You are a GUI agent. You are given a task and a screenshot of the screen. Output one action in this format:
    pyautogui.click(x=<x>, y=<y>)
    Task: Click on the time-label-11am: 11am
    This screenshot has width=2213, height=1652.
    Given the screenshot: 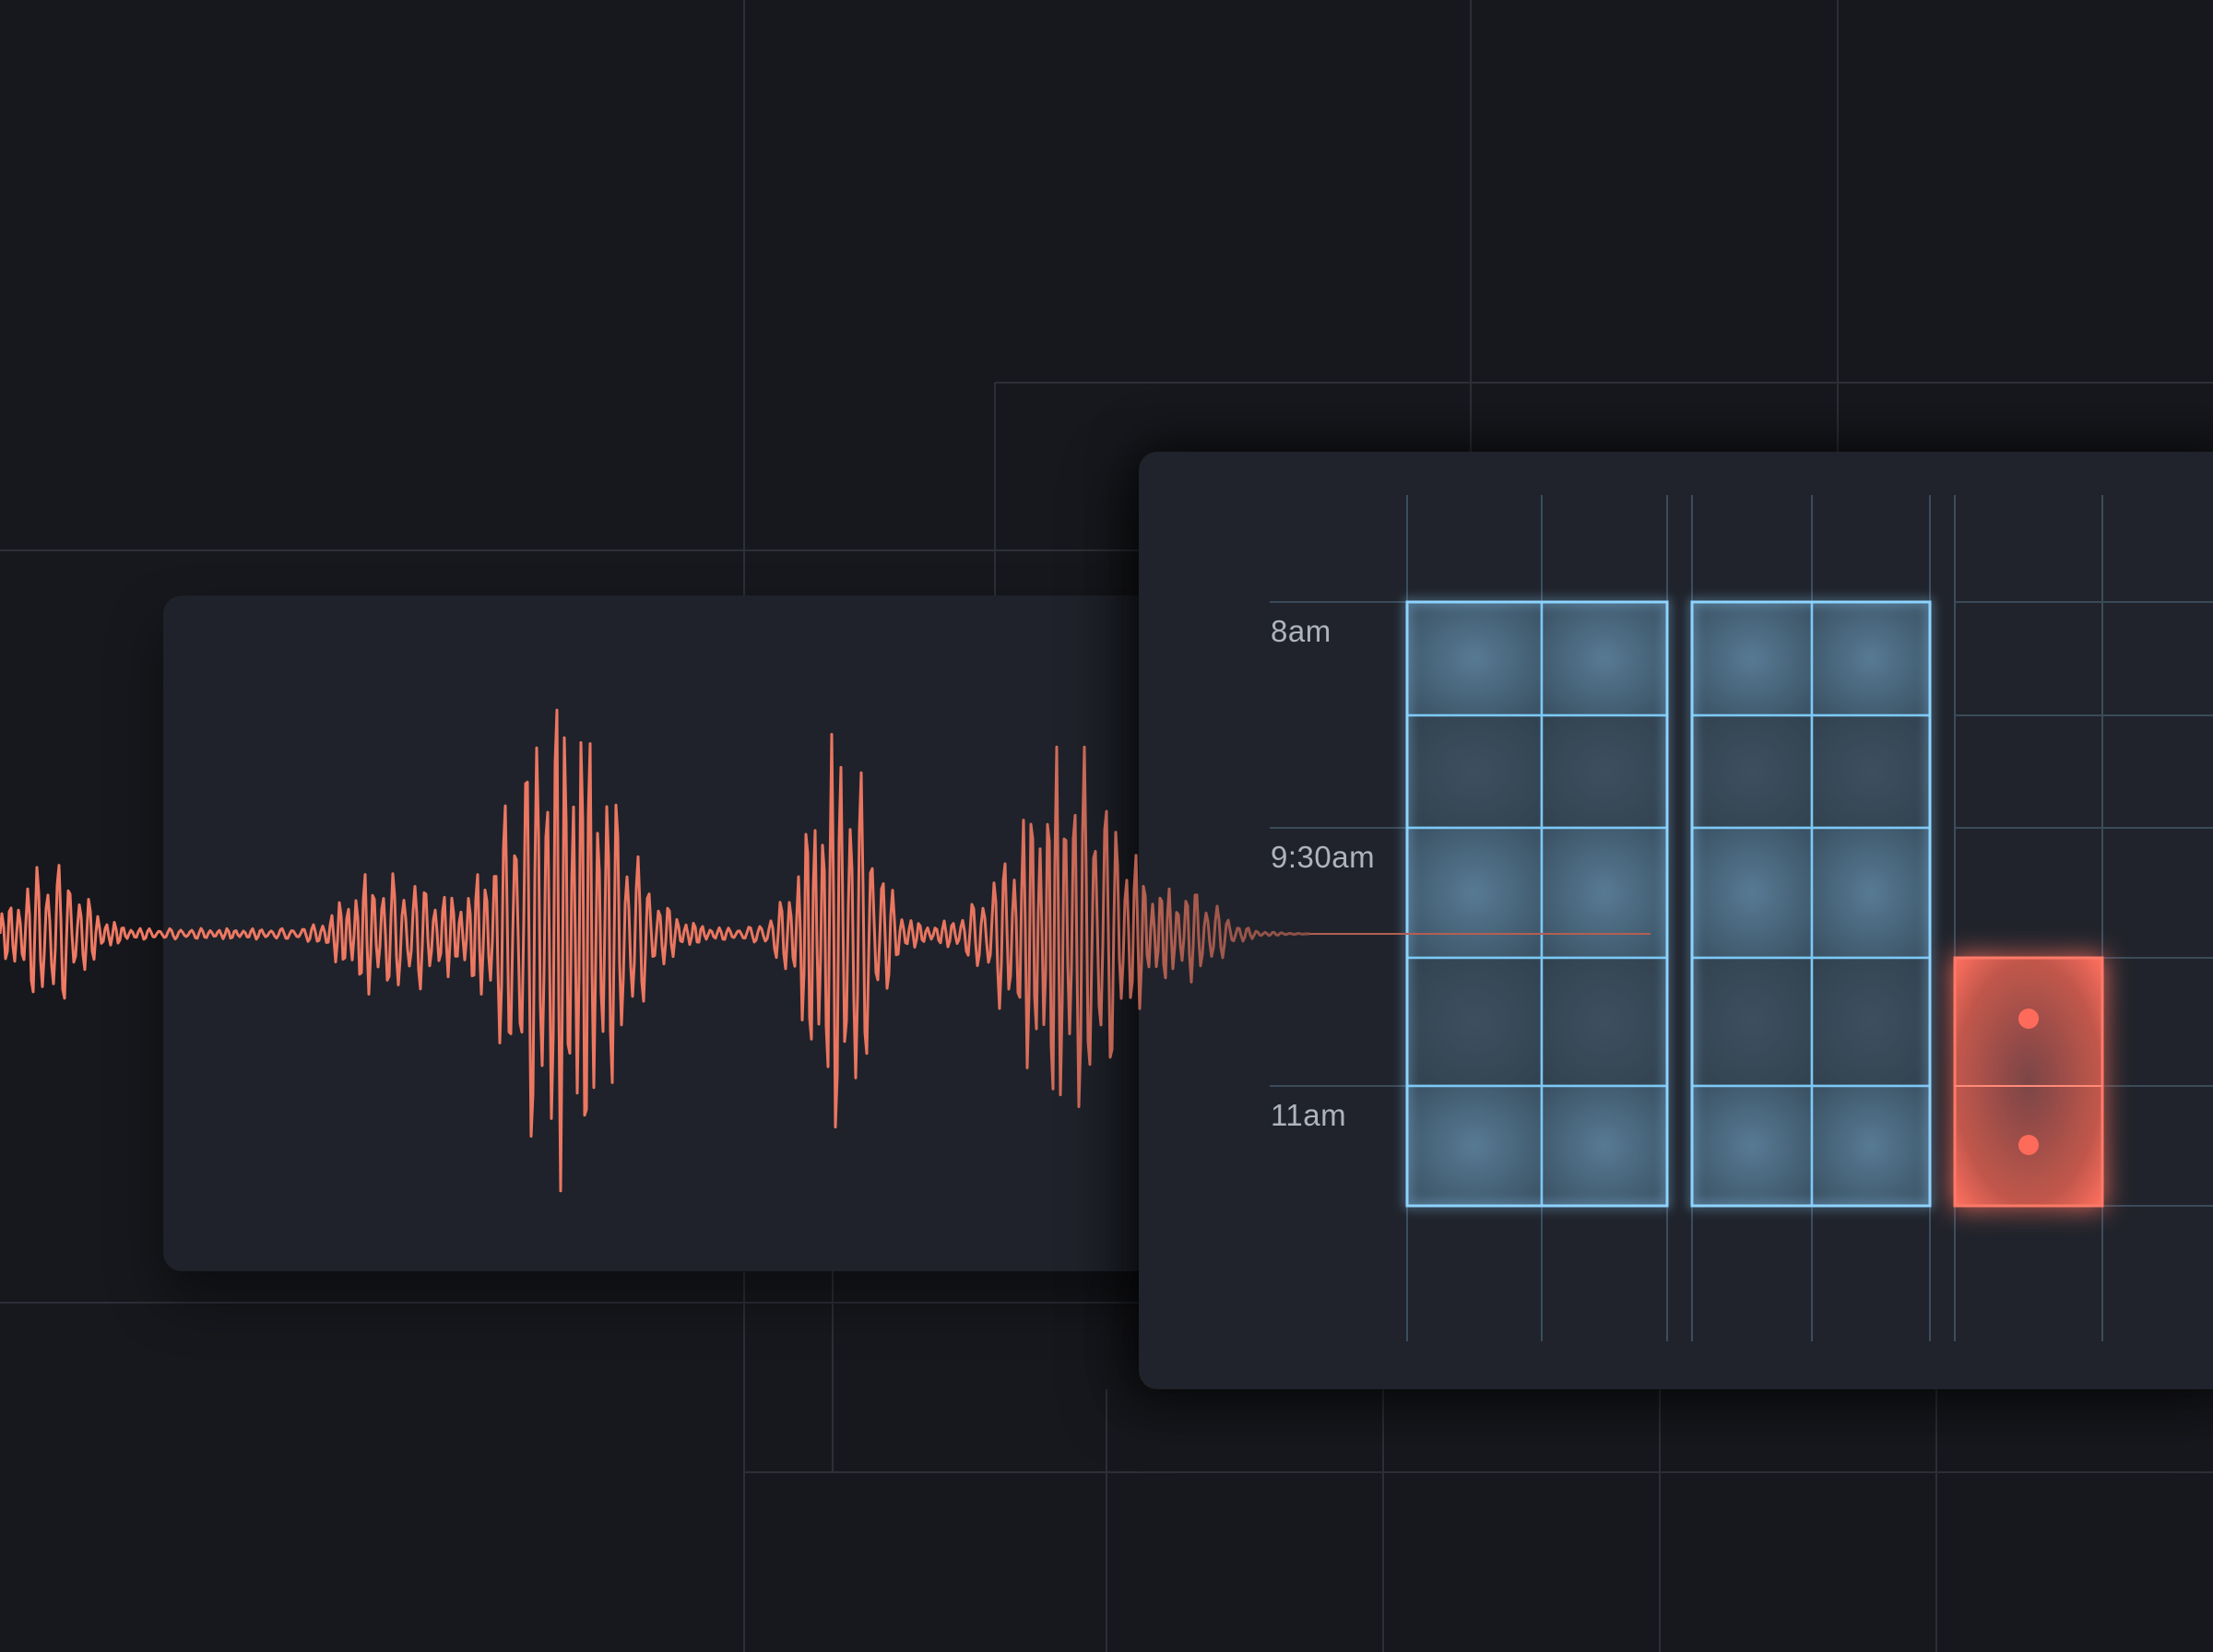 What is the action you would take?
    pyautogui.click(x=1309, y=1115)
    